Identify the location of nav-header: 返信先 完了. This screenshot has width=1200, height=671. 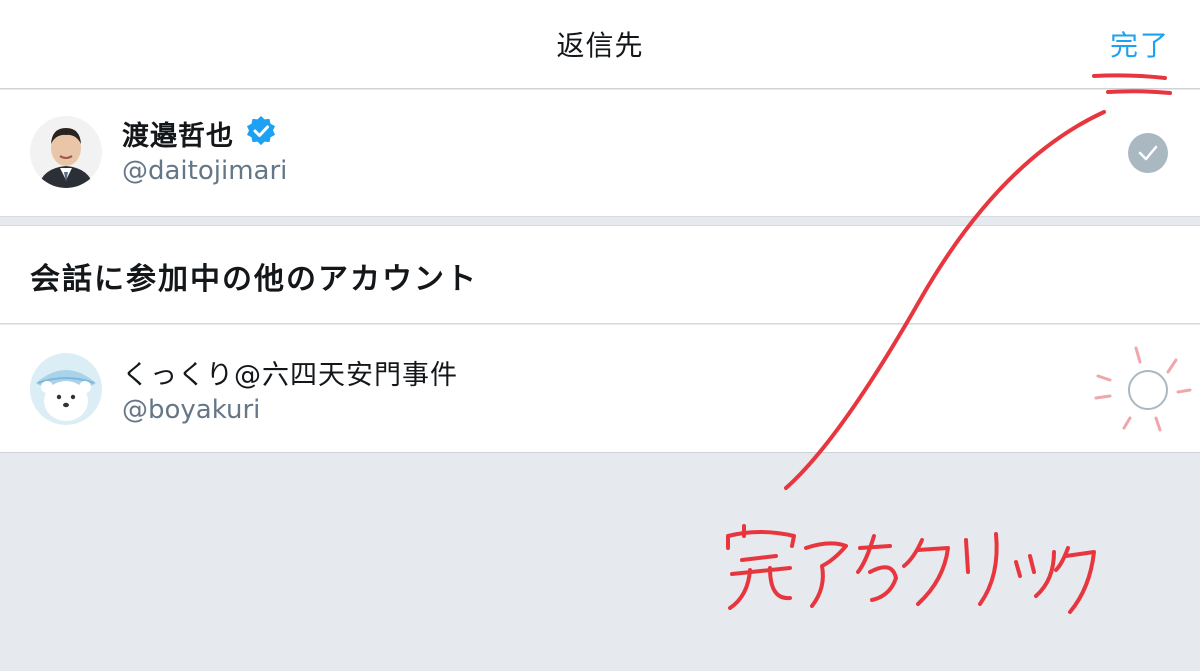
(600, 44).